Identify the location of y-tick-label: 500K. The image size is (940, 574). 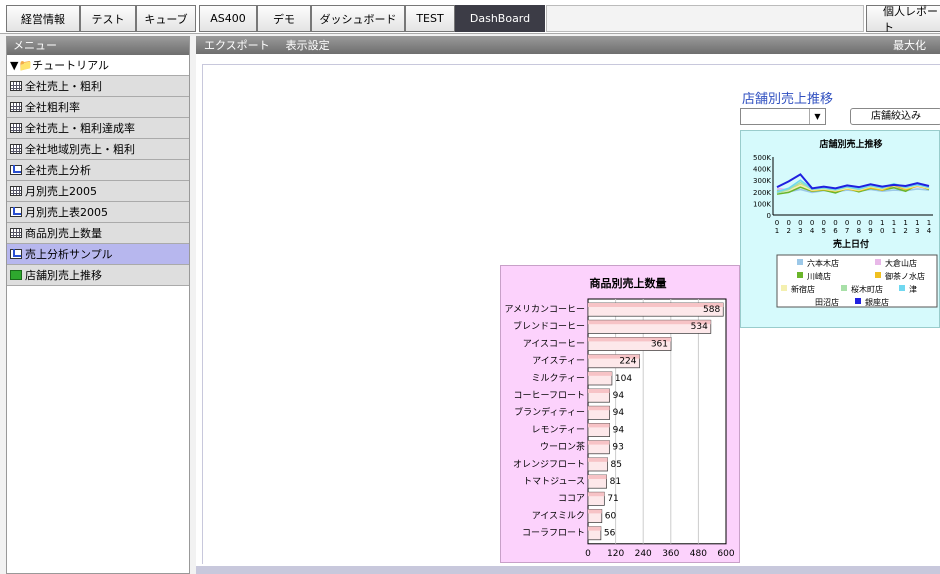
(762, 158).